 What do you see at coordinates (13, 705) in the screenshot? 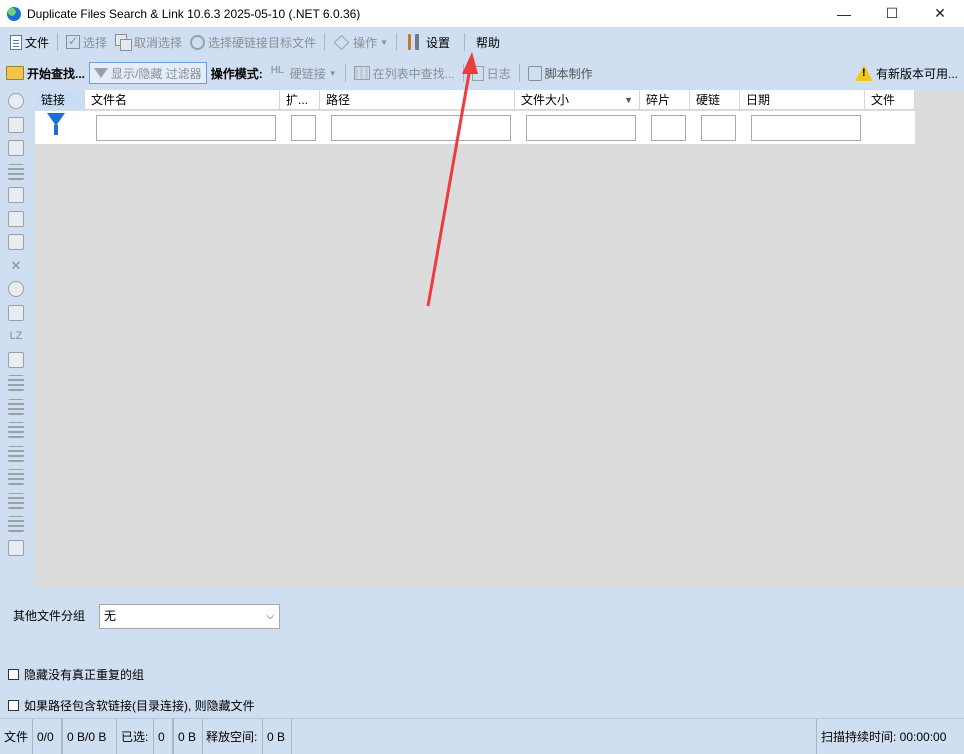
I see `hide-softlink-checkbox` at bounding box center [13, 705].